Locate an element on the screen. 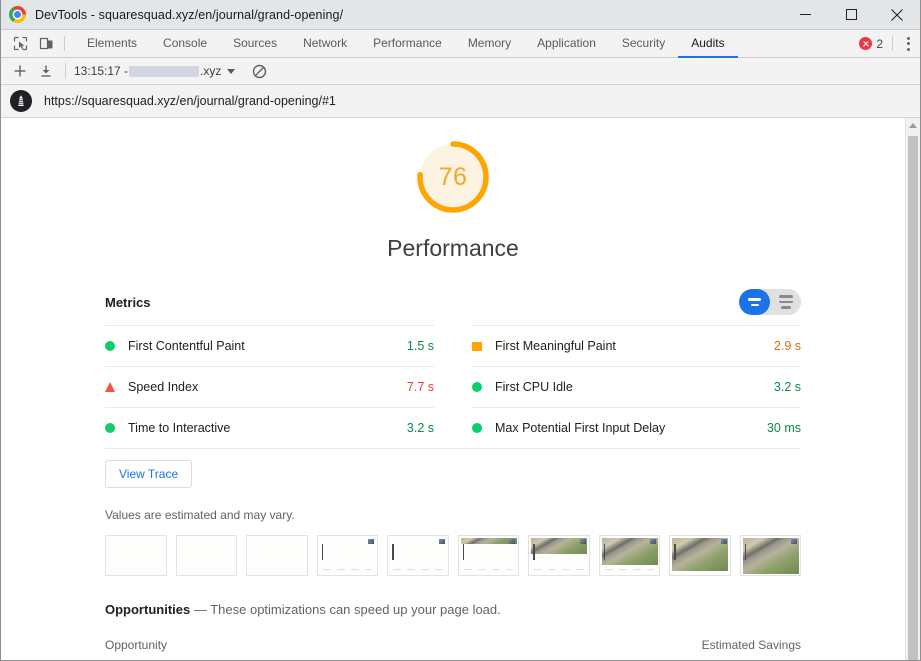  tab-network: Network is located at coordinates (325, 44).